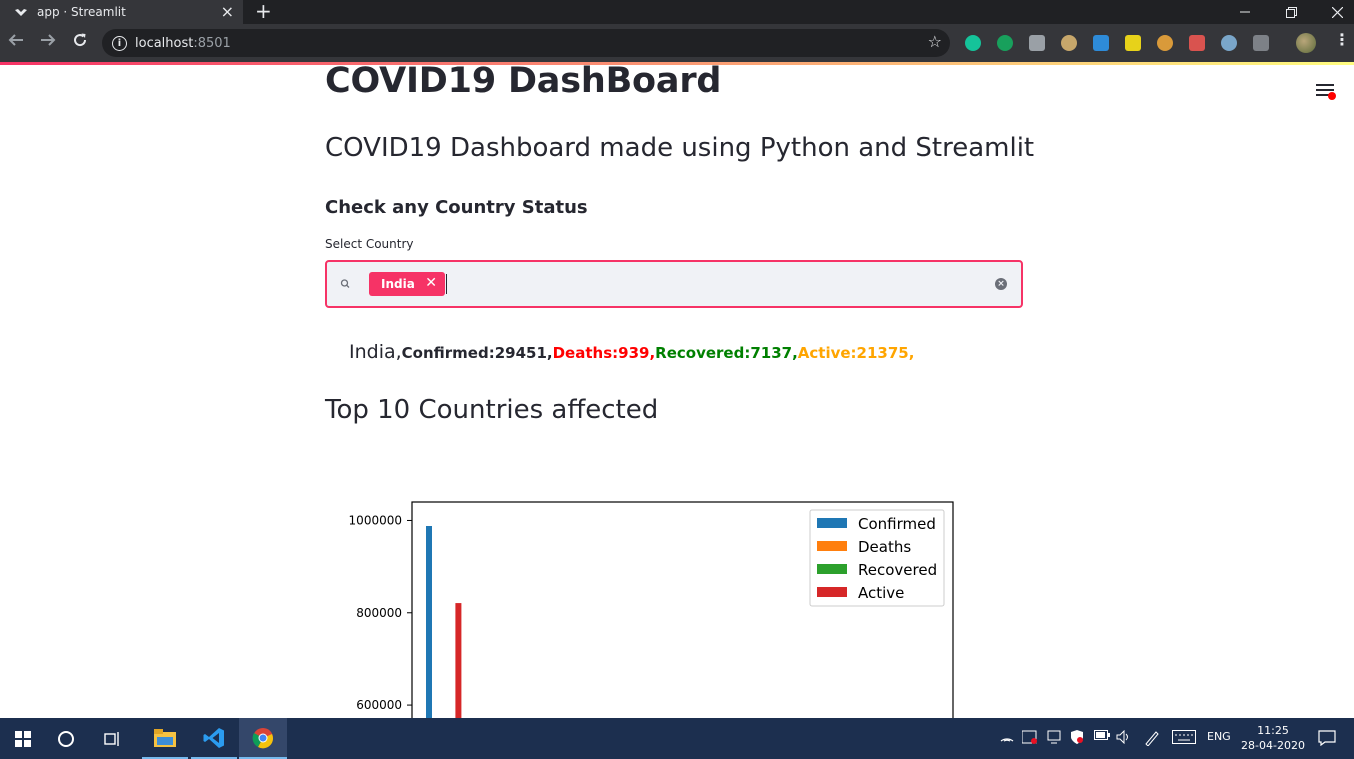 Image resolution: width=1354 pixels, height=759 pixels. What do you see at coordinates (48, 42) in the screenshot?
I see `forward-arrow-icon` at bounding box center [48, 42].